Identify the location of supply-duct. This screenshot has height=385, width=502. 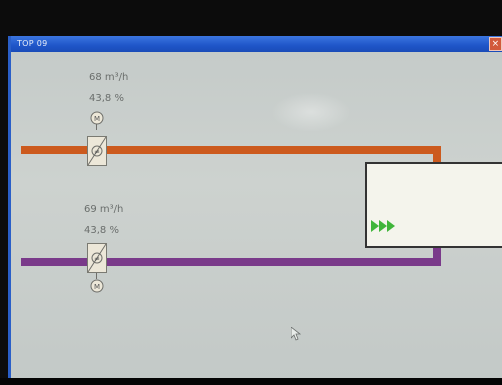
(231, 150).